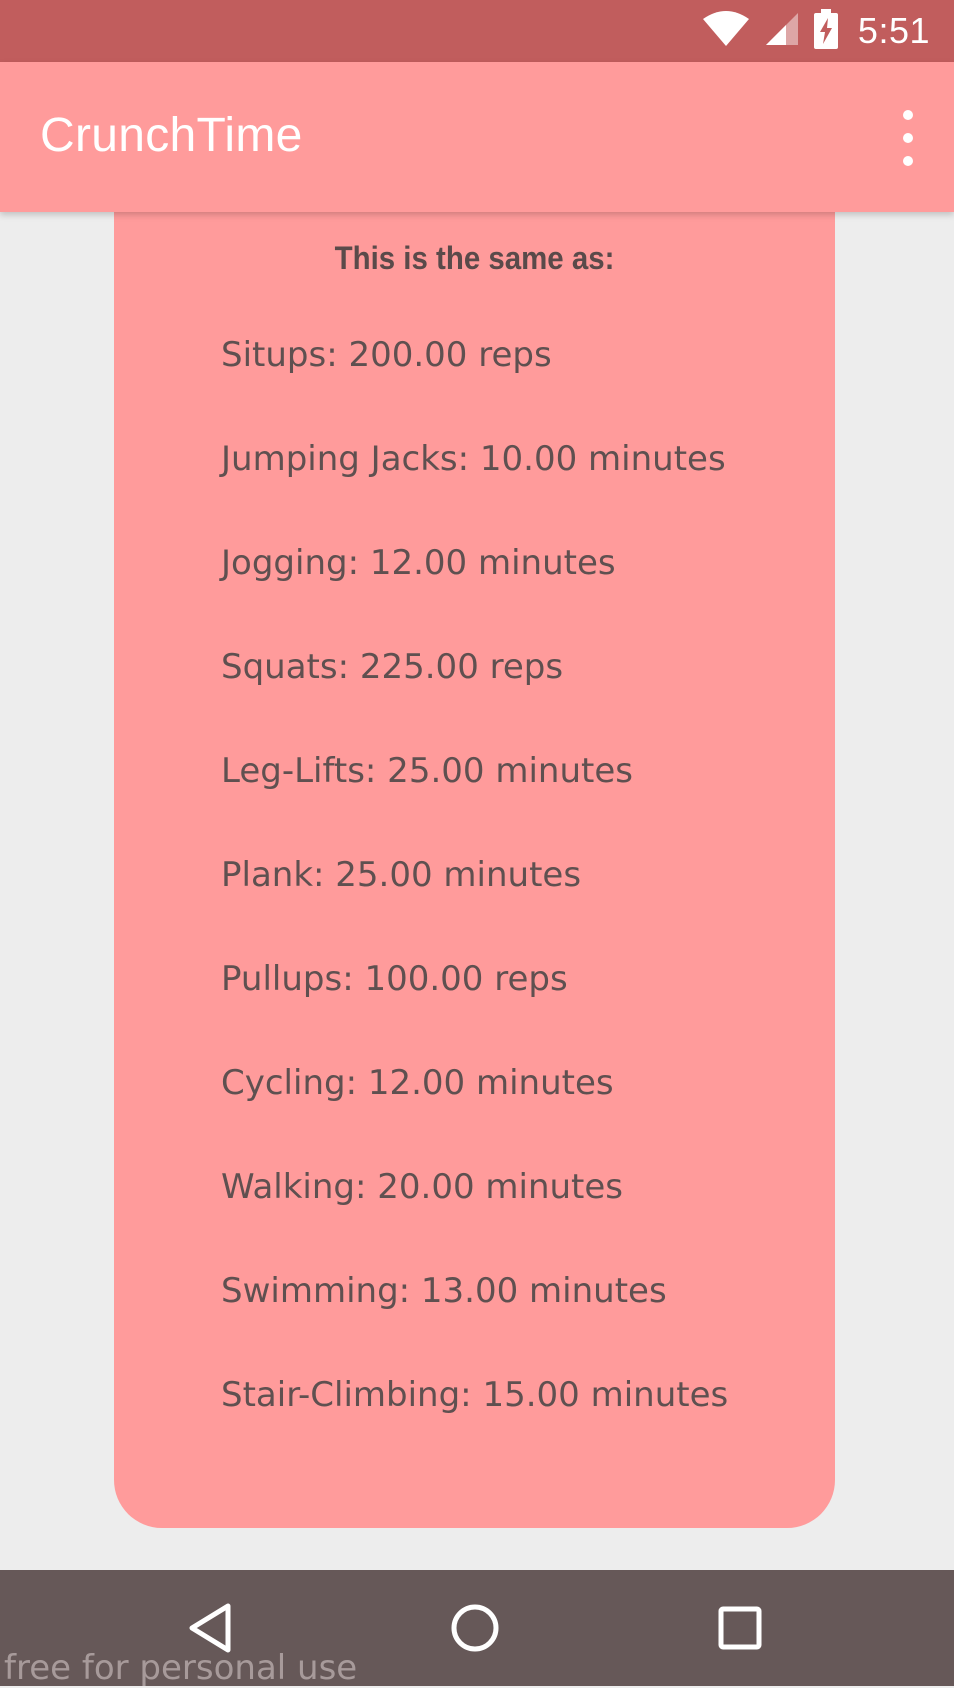 Image resolution: width=954 pixels, height=1688 pixels. I want to click on recents-icon, so click(740, 1628).